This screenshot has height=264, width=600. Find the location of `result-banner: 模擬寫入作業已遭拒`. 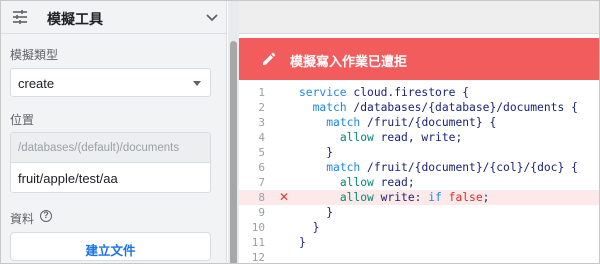

result-banner: 模擬寫入作業已遭拒 is located at coordinates (419, 59).